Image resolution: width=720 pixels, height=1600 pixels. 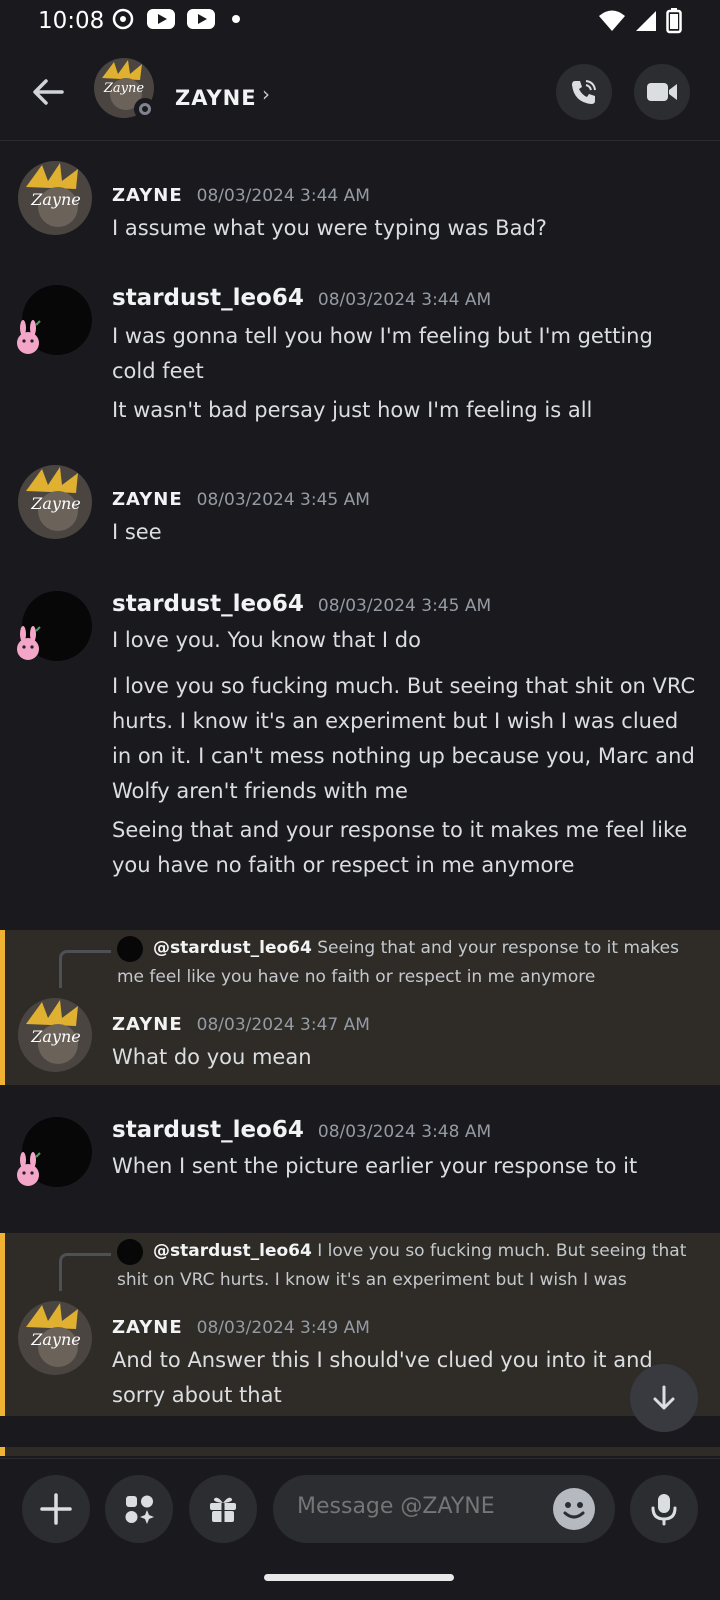 I want to click on timestamp: 08/03/2024 3:48 AM, so click(x=404, y=1132).